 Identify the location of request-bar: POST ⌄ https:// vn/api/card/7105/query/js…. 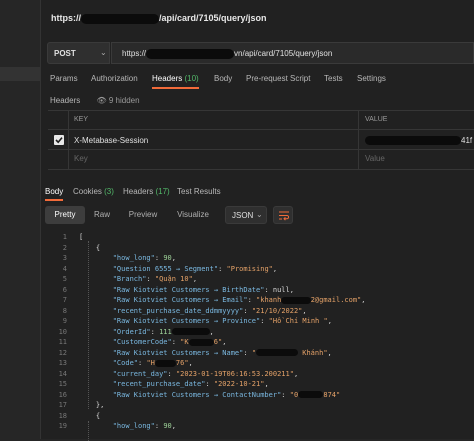
(260, 53).